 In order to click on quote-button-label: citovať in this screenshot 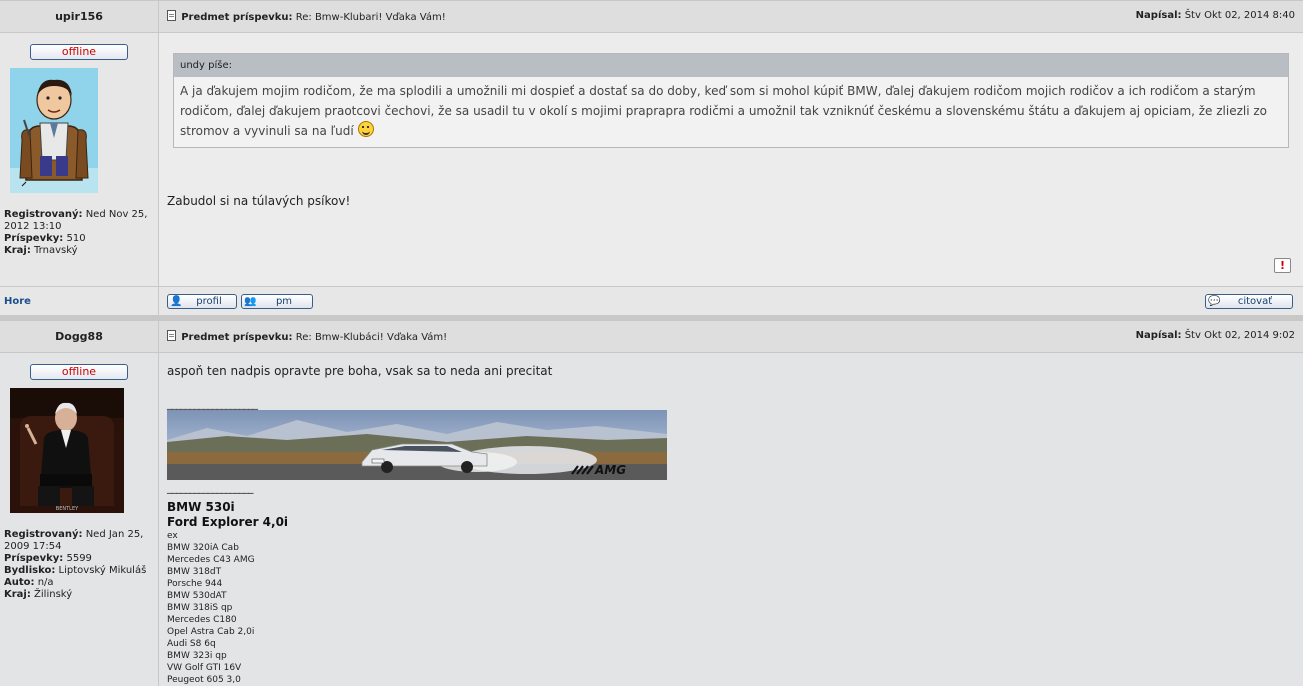, I will do `click(1249, 301)`.